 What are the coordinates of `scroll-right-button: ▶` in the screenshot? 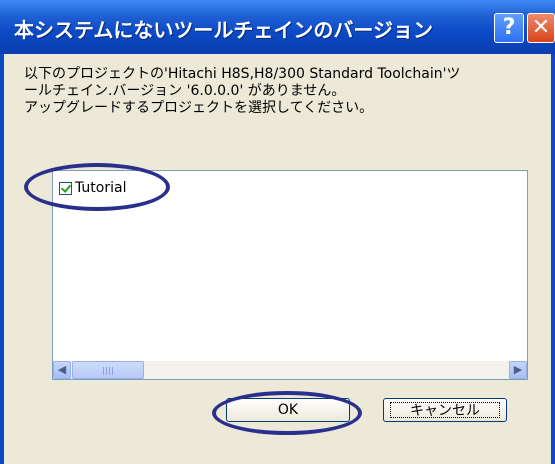 It's located at (518, 370).